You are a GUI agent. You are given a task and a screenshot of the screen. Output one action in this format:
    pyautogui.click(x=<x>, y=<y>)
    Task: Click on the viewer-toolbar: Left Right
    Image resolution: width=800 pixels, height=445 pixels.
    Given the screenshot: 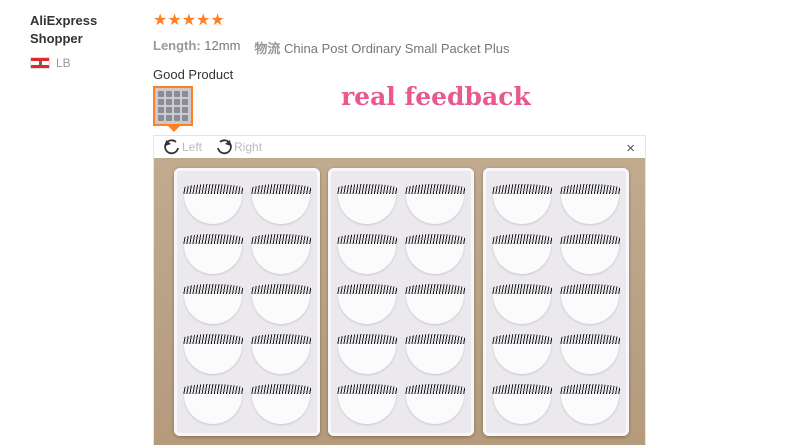 What is the action you would take?
    pyautogui.click(x=399, y=147)
    